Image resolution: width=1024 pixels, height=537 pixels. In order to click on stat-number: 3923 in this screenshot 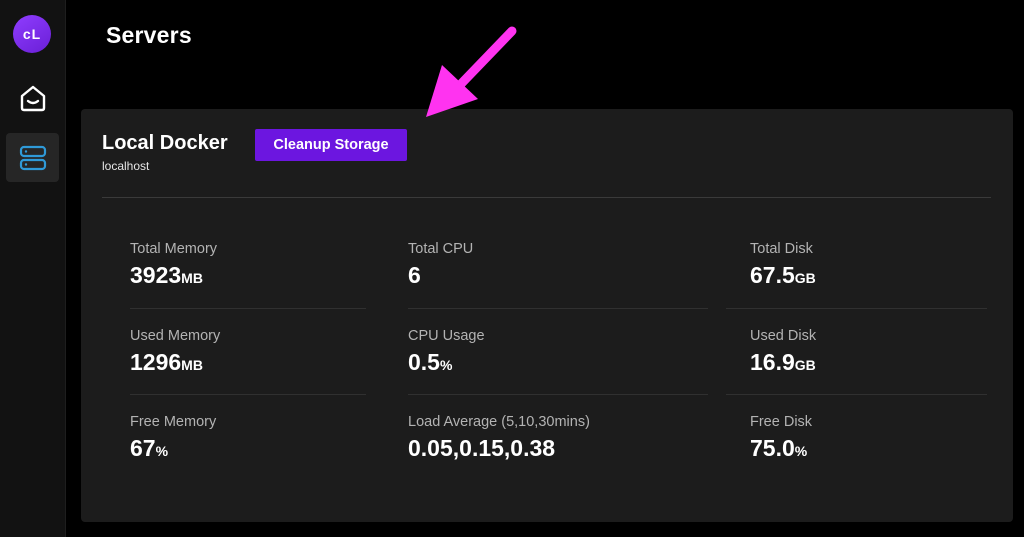, I will do `click(156, 275)`.